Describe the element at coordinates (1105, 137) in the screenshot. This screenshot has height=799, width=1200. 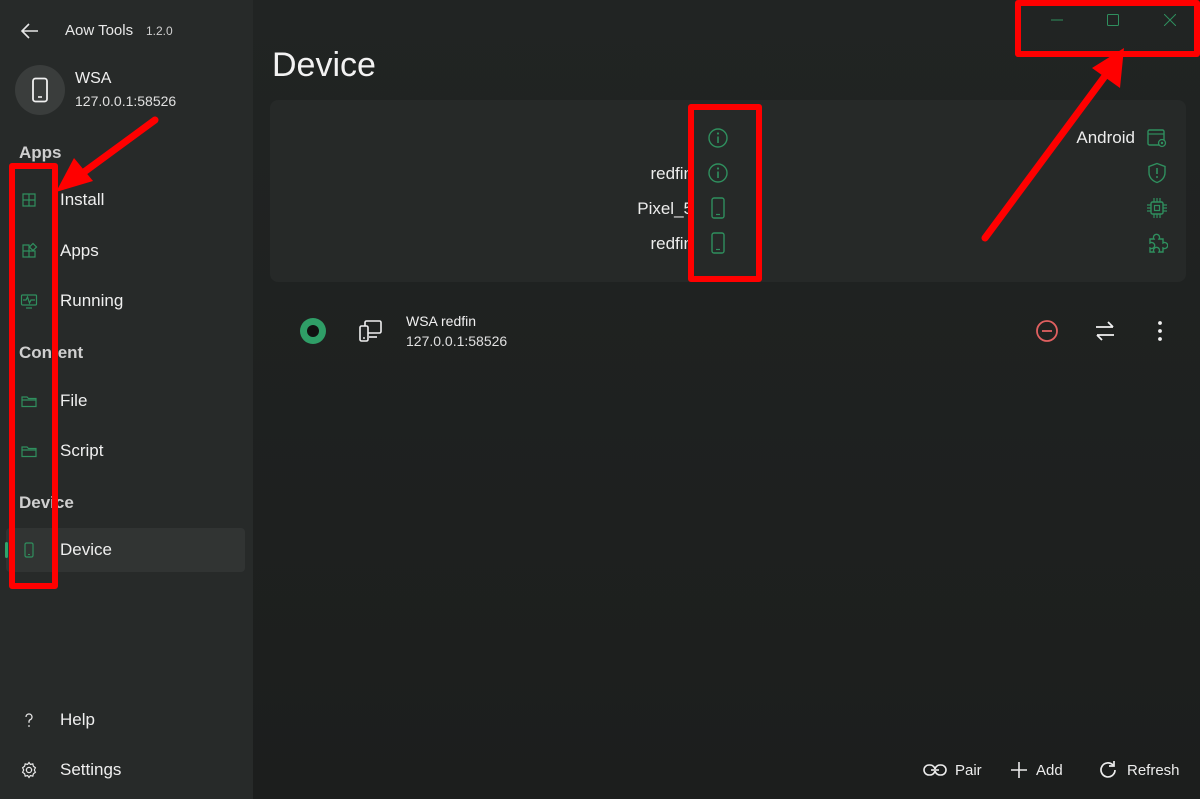
I see `info-value-android: Android` at that location.